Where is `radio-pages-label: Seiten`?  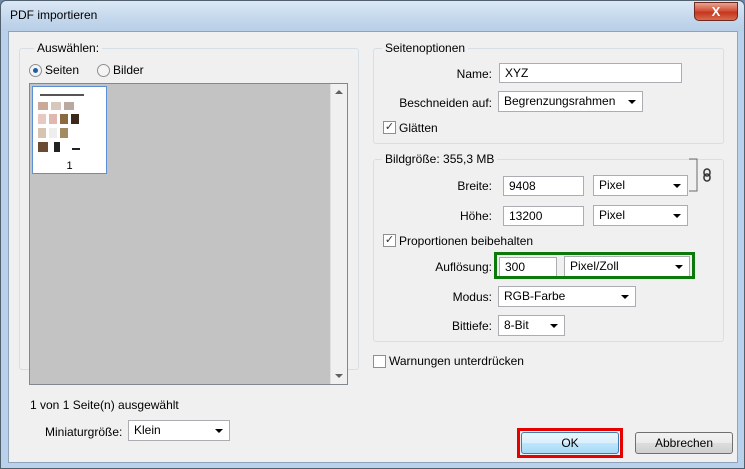 radio-pages-label: Seiten is located at coordinates (62, 70).